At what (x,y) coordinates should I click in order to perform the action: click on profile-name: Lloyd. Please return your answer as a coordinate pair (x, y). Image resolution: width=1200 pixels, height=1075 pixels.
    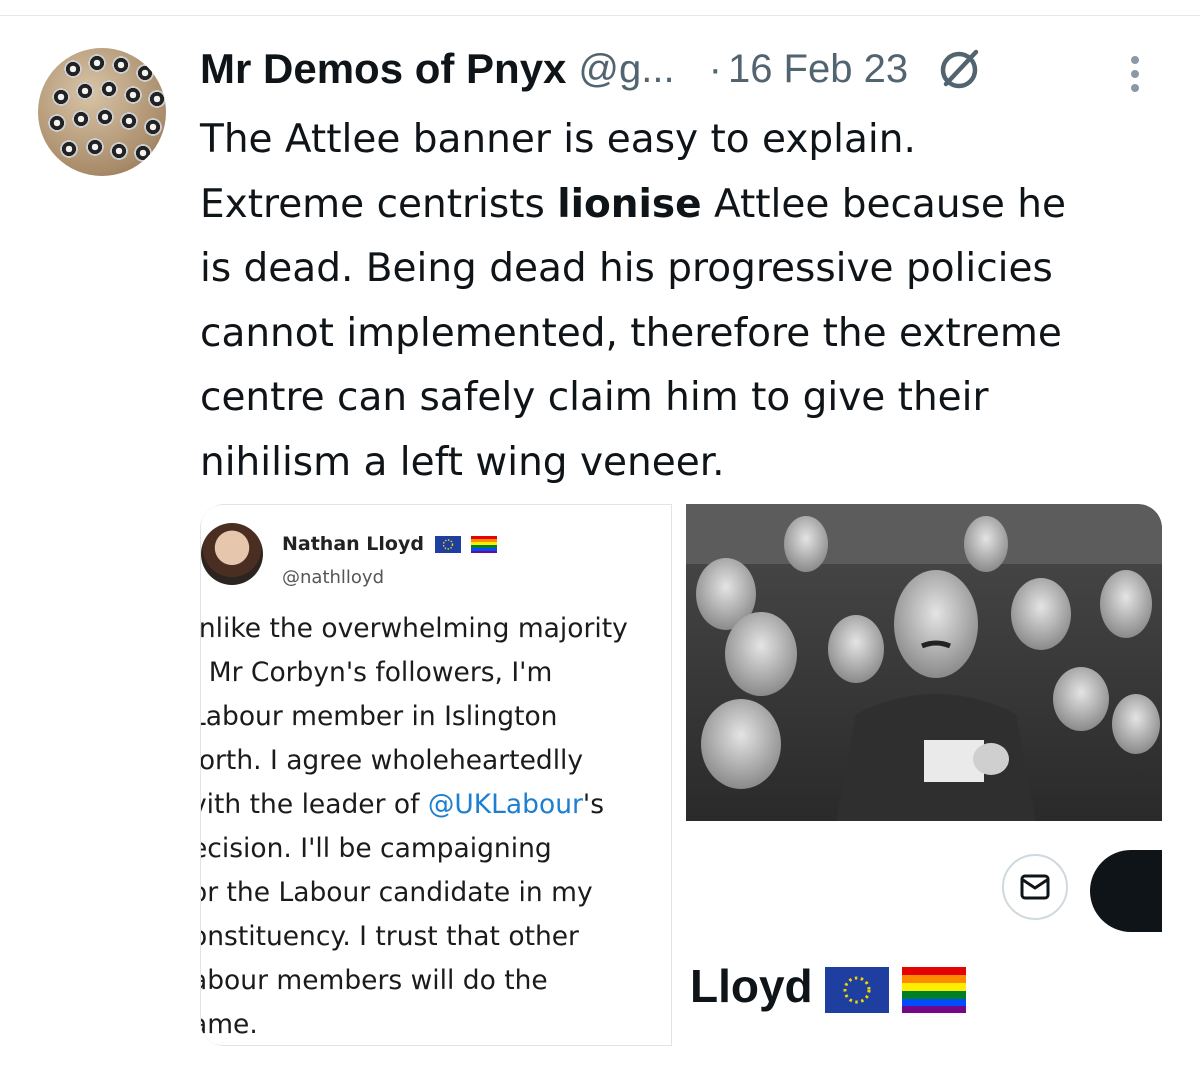
    Looking at the image, I should click on (828, 986).